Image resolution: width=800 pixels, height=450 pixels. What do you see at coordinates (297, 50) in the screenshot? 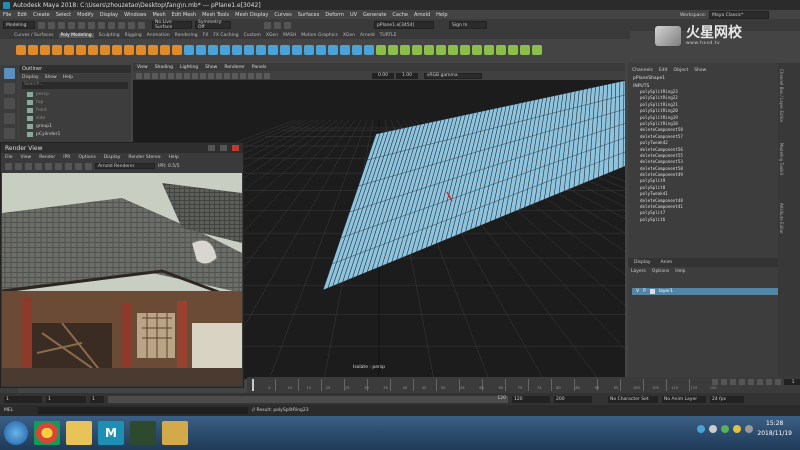
I see `shelf-extrude-icon` at bounding box center [297, 50].